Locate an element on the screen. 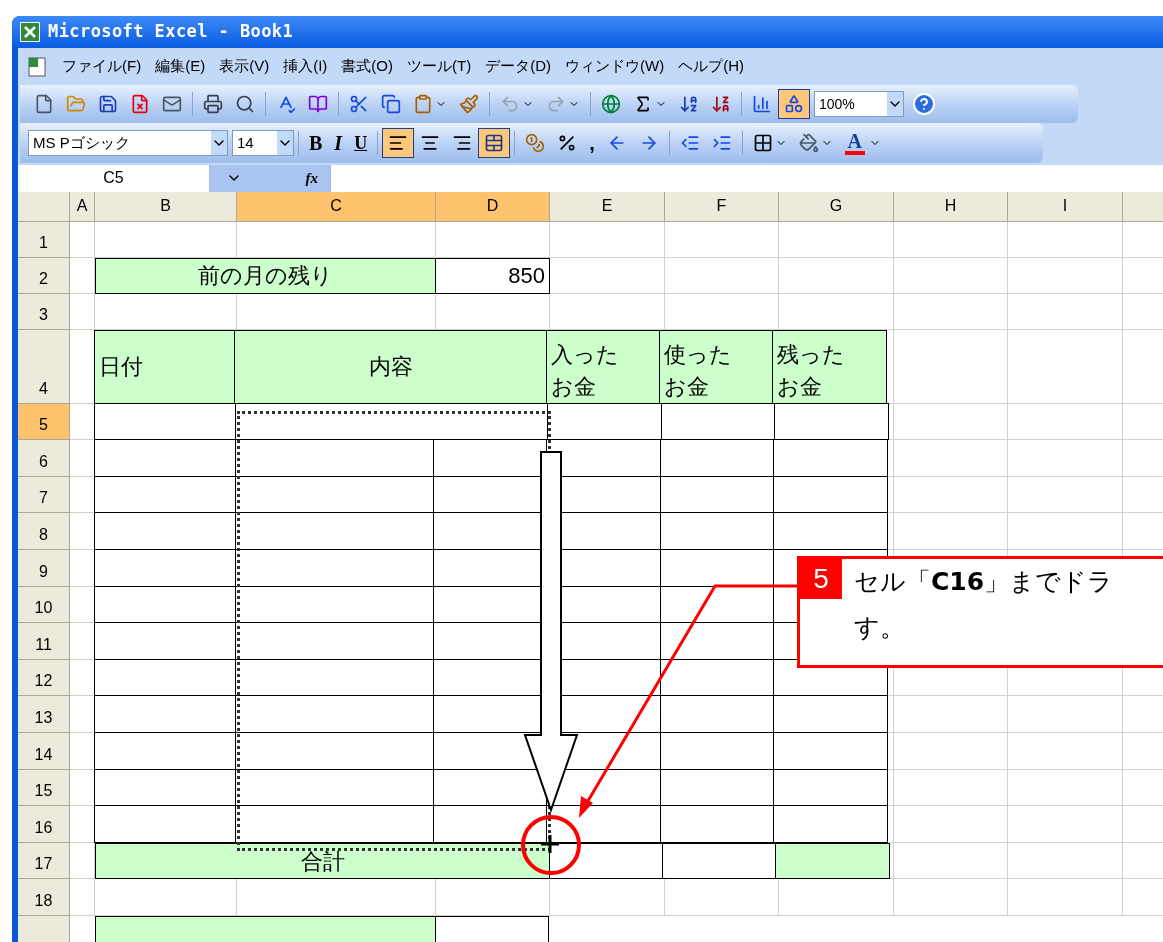 This screenshot has height=942, width=1163. bold-button: B is located at coordinates (316, 143).